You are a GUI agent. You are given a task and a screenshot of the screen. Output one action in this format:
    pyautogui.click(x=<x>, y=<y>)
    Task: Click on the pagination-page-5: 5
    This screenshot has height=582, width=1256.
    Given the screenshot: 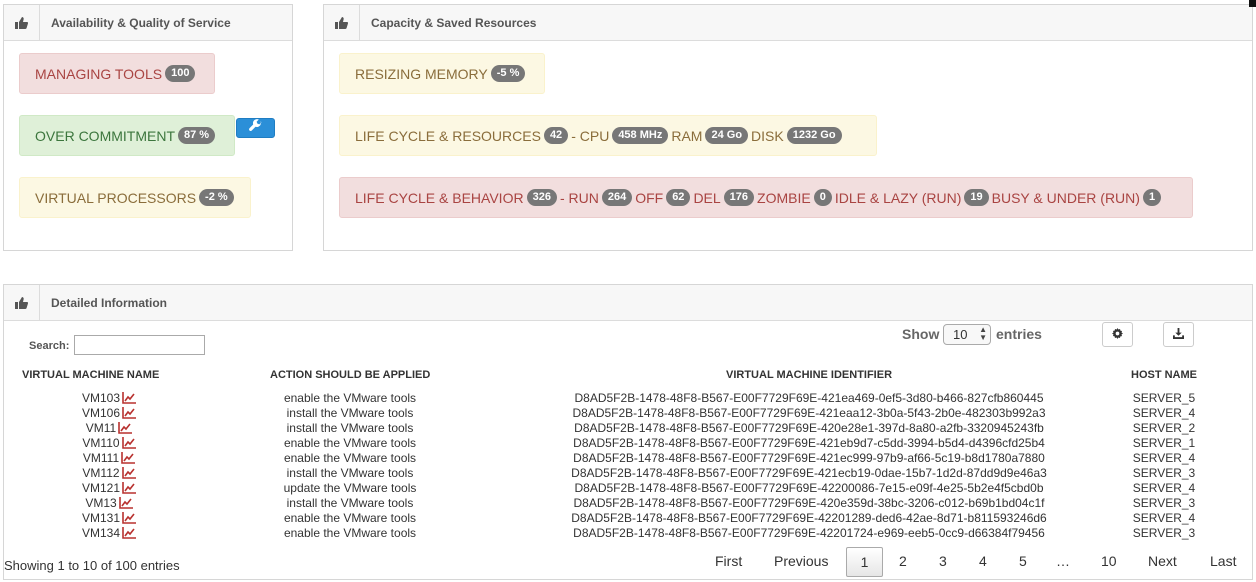 What is the action you would take?
    pyautogui.click(x=1023, y=561)
    